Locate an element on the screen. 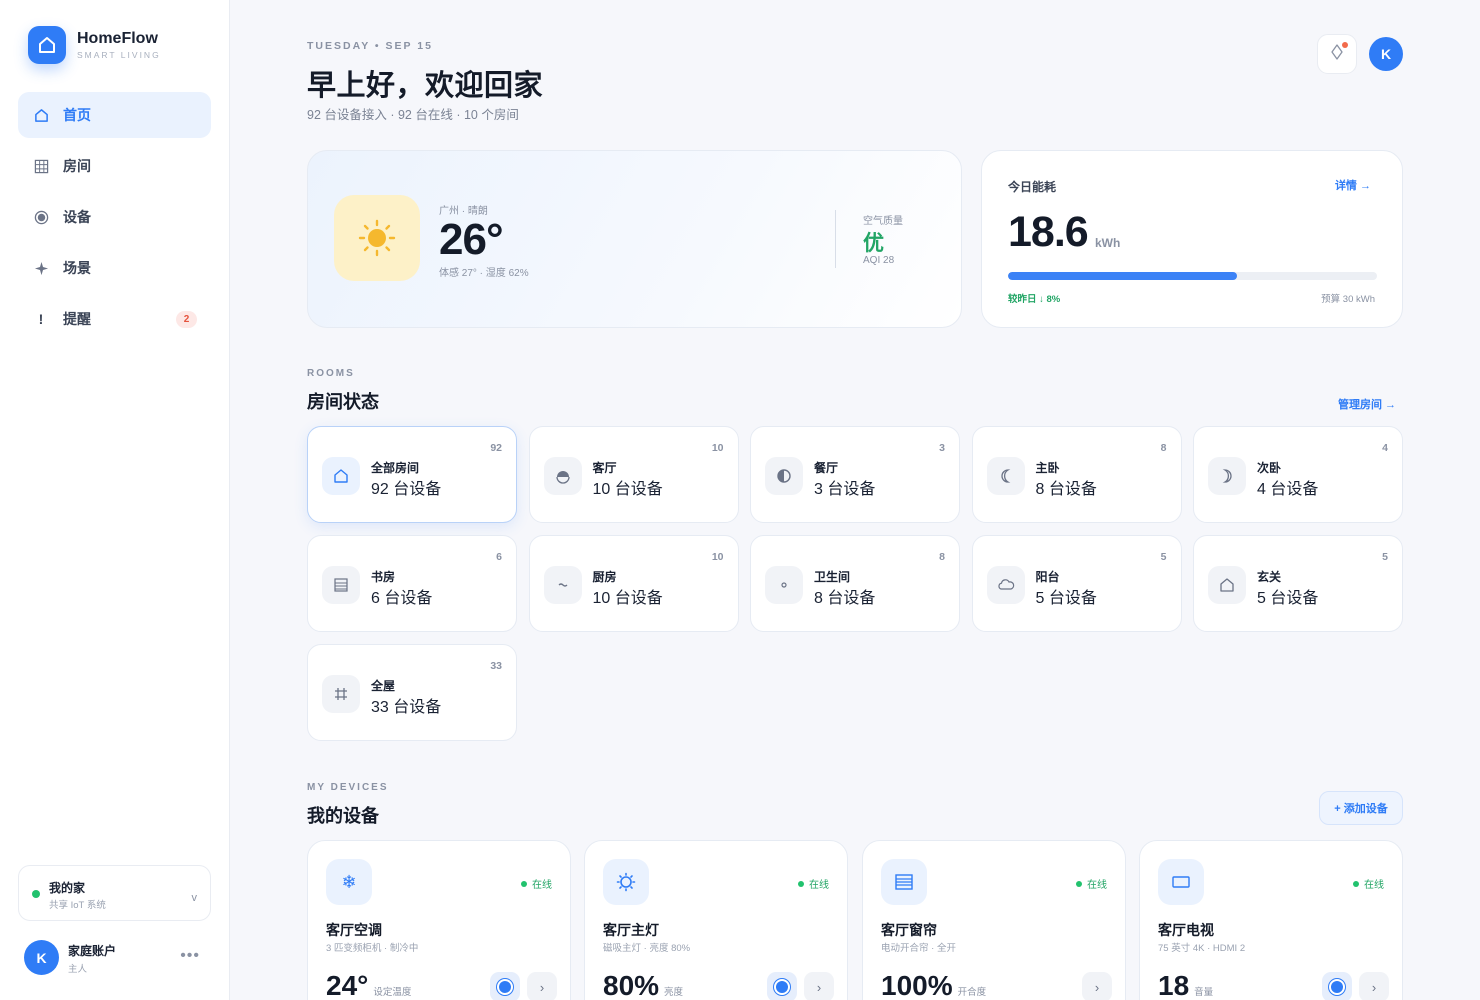  room-name: 全部房间 is located at coordinates (395, 468).